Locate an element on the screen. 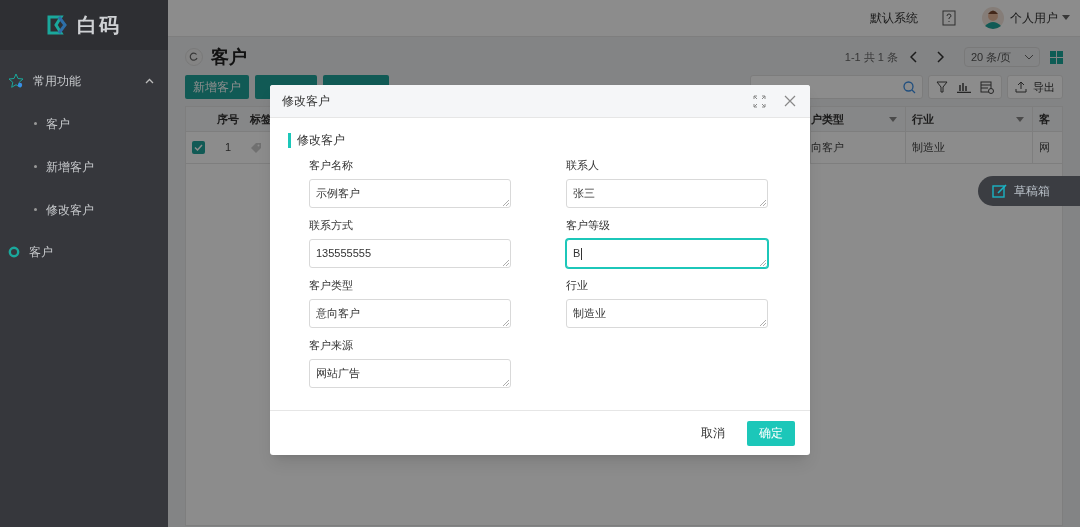  table-cell-text: 向客户 is located at coordinates (827, 148).